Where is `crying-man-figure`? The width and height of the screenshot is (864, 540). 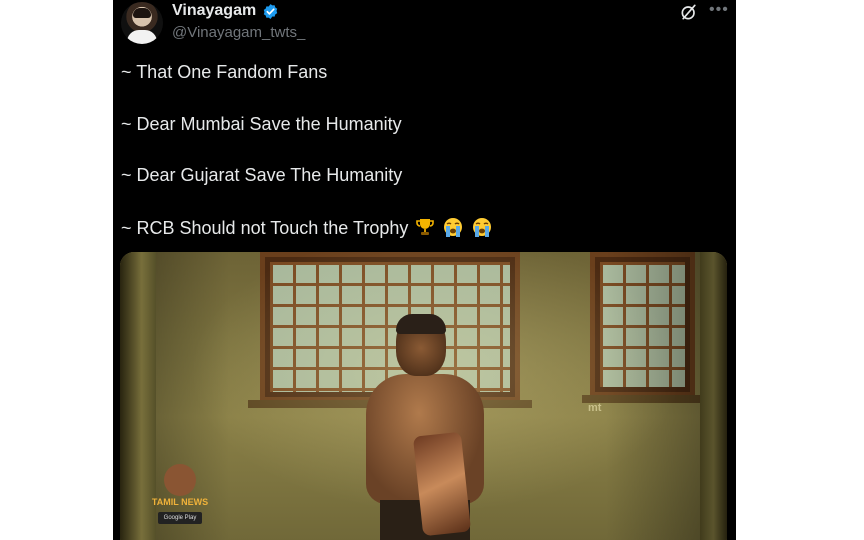 crying-man-figure is located at coordinates (425, 427).